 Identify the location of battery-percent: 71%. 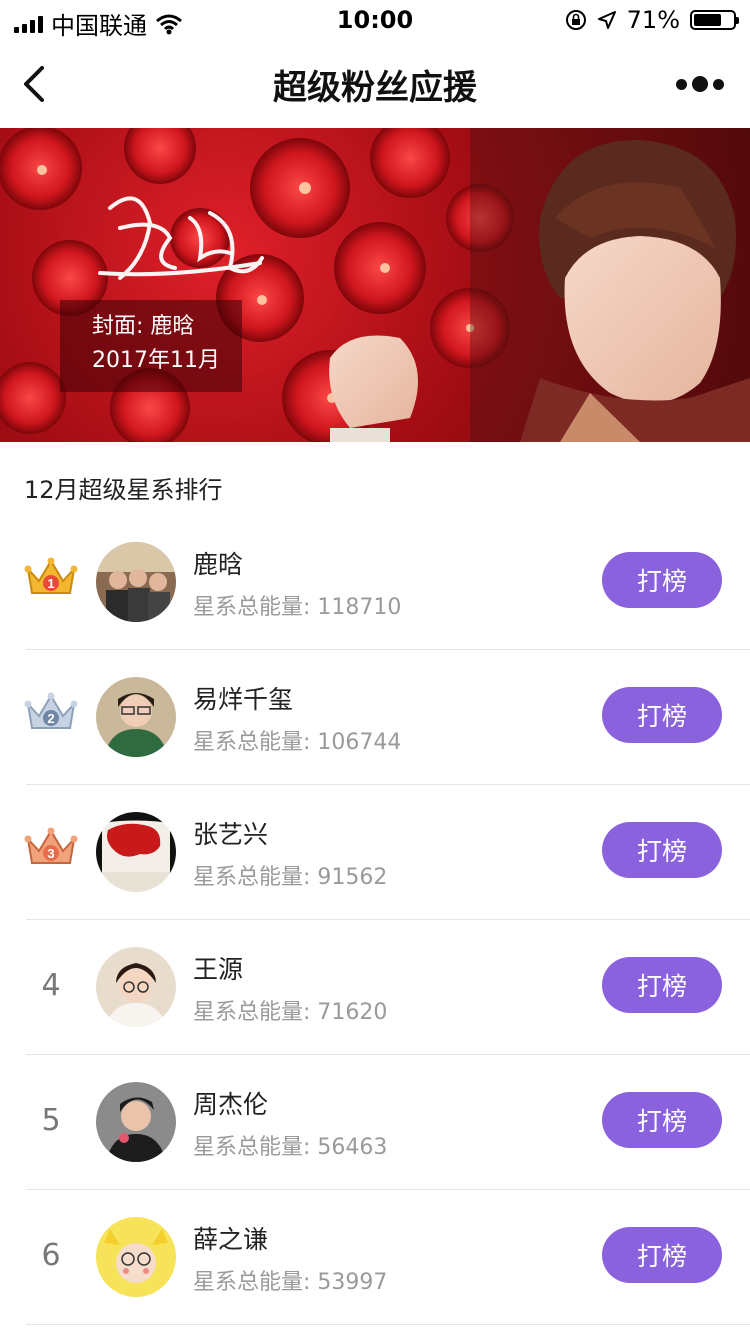
(653, 20).